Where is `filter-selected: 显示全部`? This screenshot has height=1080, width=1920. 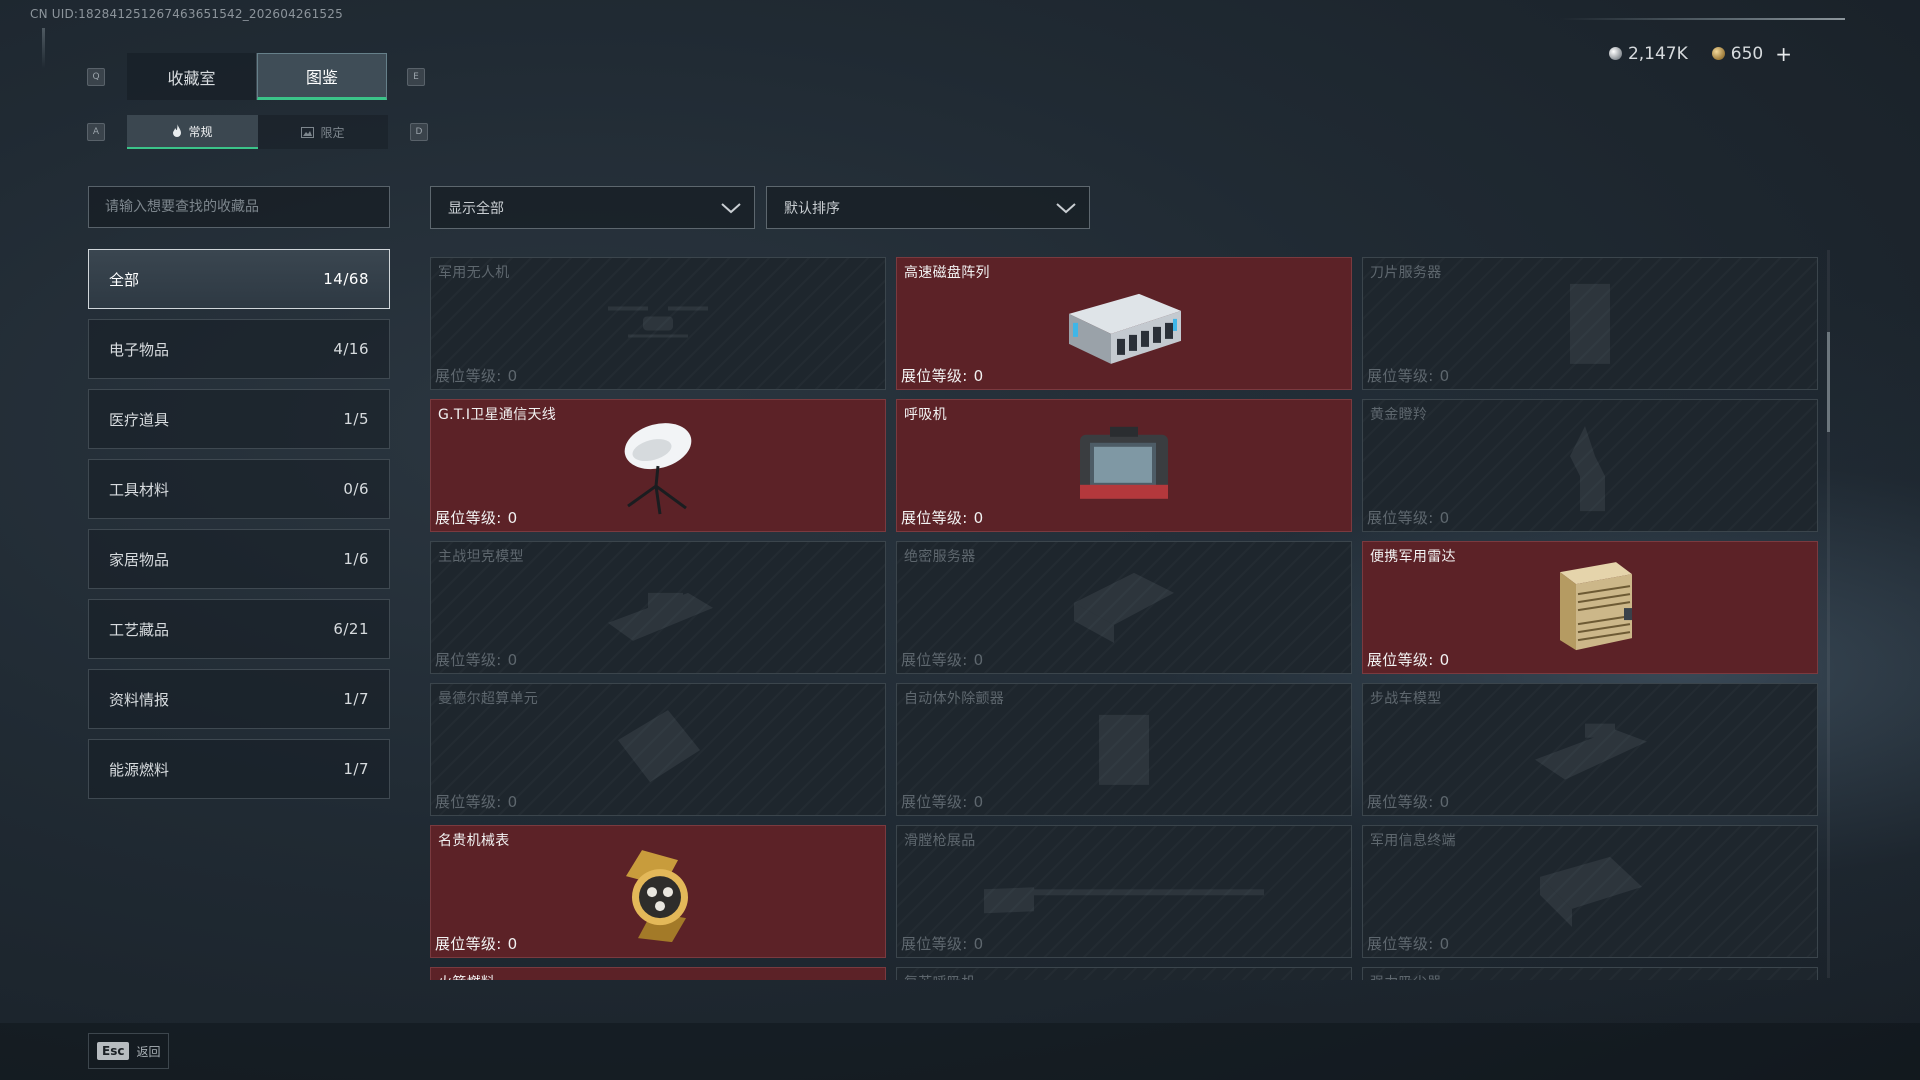 filter-selected: 显示全部 is located at coordinates (476, 208).